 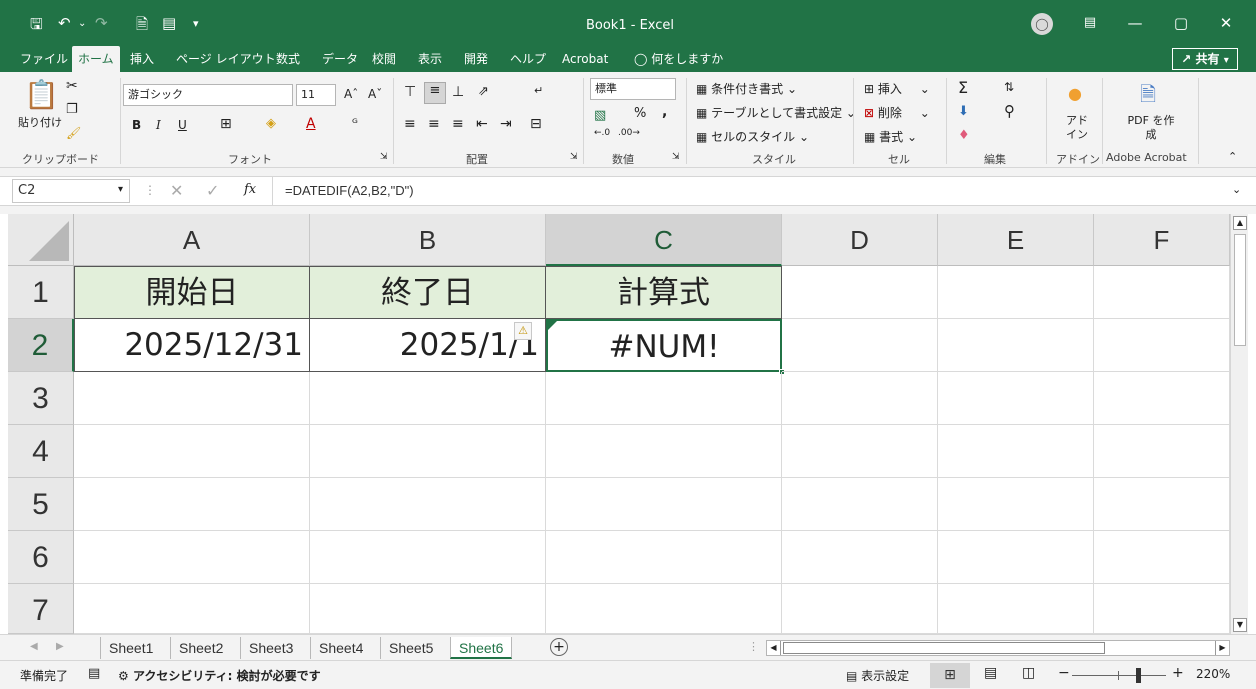 I want to click on number-format-select: 標準, so click(x=633, y=89).